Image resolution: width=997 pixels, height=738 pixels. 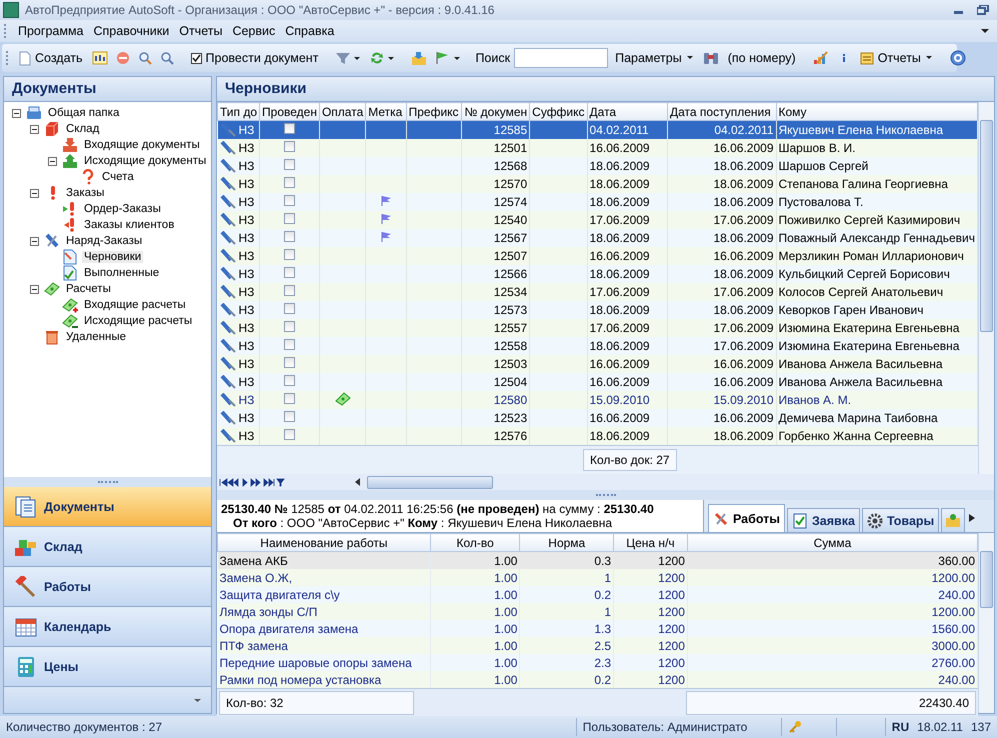 What do you see at coordinates (511, 274) in the screenshot?
I see `table-cell: 12566` at bounding box center [511, 274].